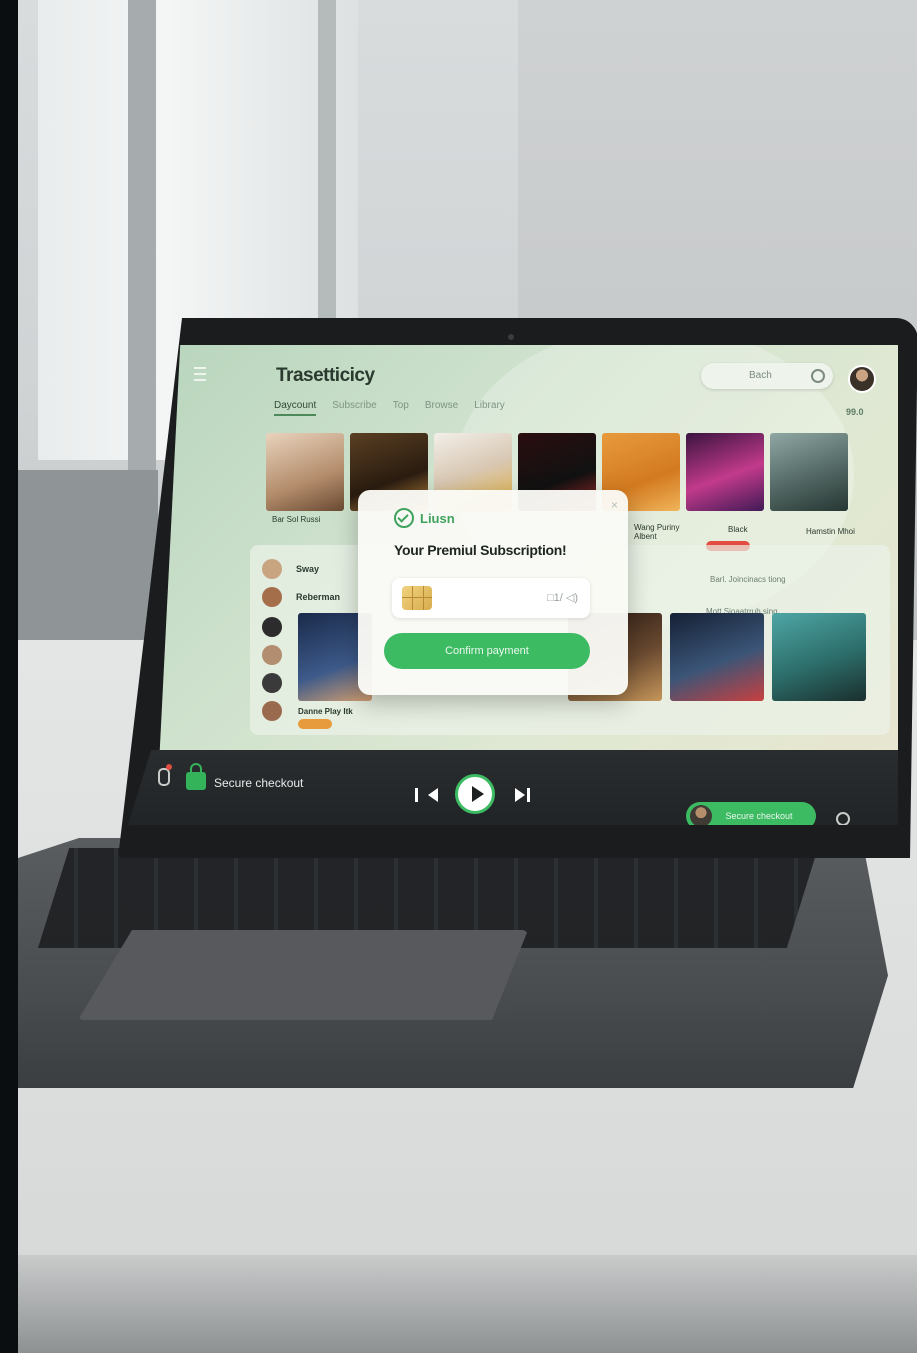  What do you see at coordinates (862, 379) in the screenshot?
I see `user-avatar` at bounding box center [862, 379].